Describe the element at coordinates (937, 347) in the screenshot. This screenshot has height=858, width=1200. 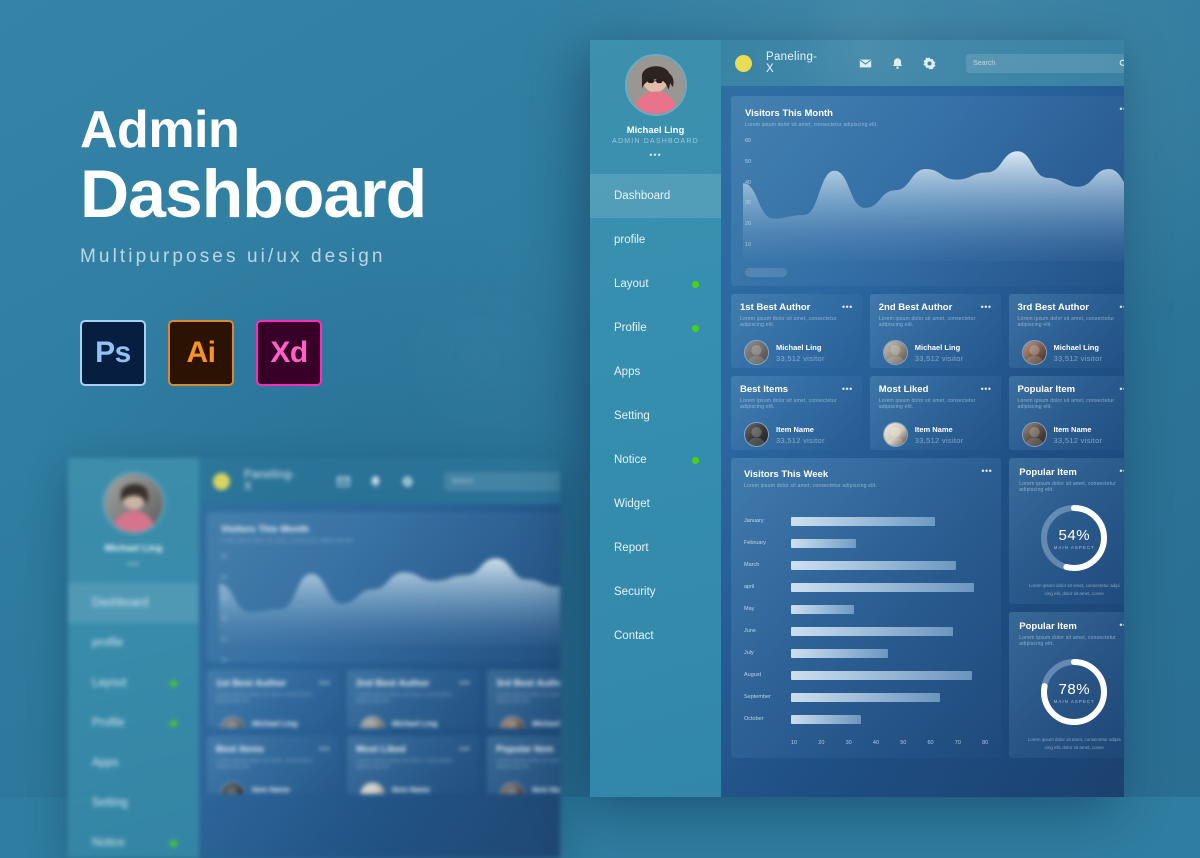
I see `entity-name: Michael Ling` at that location.